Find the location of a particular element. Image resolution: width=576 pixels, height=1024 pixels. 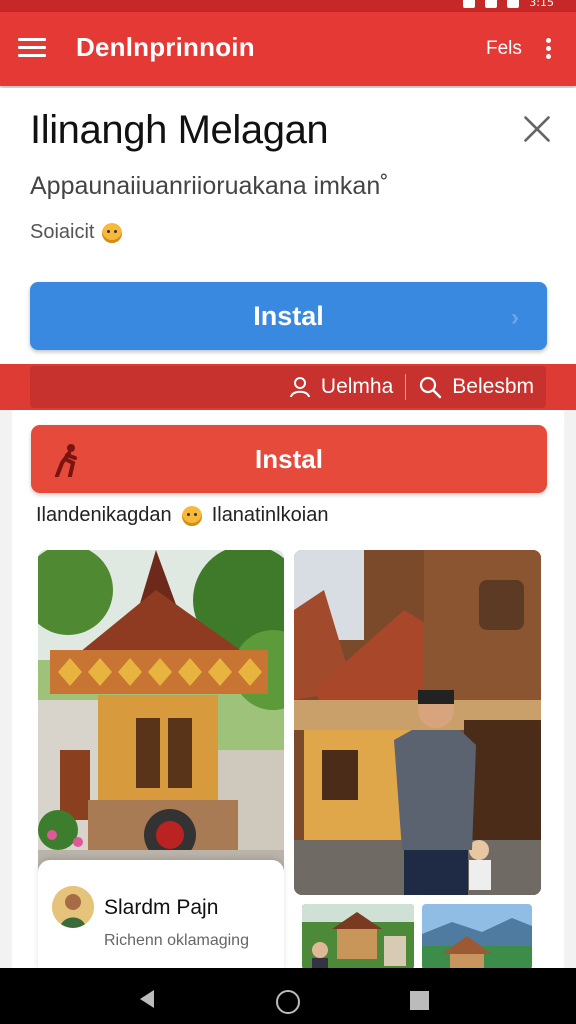

menu-icon is located at coordinates (32, 49).